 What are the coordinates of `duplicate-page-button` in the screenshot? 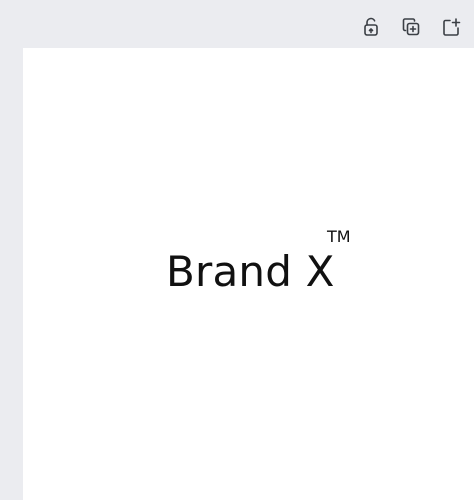 It's located at (411, 27).